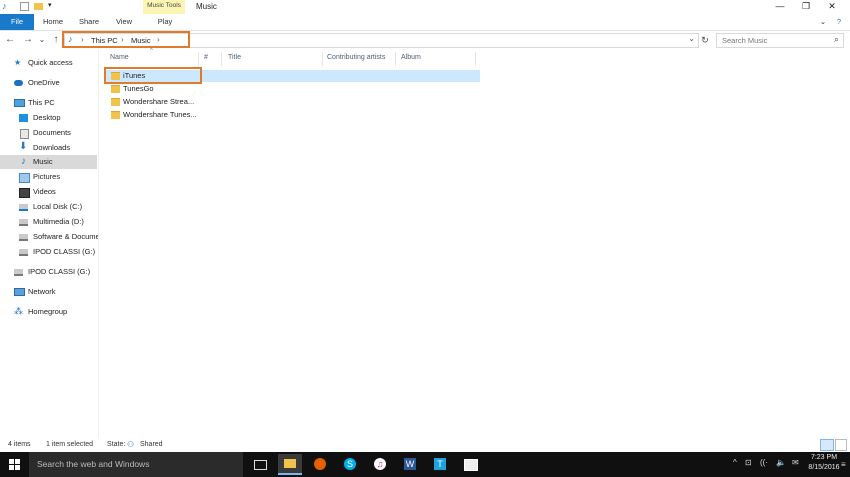 Image resolution: width=850 pixels, height=477 pixels. What do you see at coordinates (425, 445) in the screenshot?
I see `status-bar: 4 items 1 item selected State: ⚇ Shared` at bounding box center [425, 445].